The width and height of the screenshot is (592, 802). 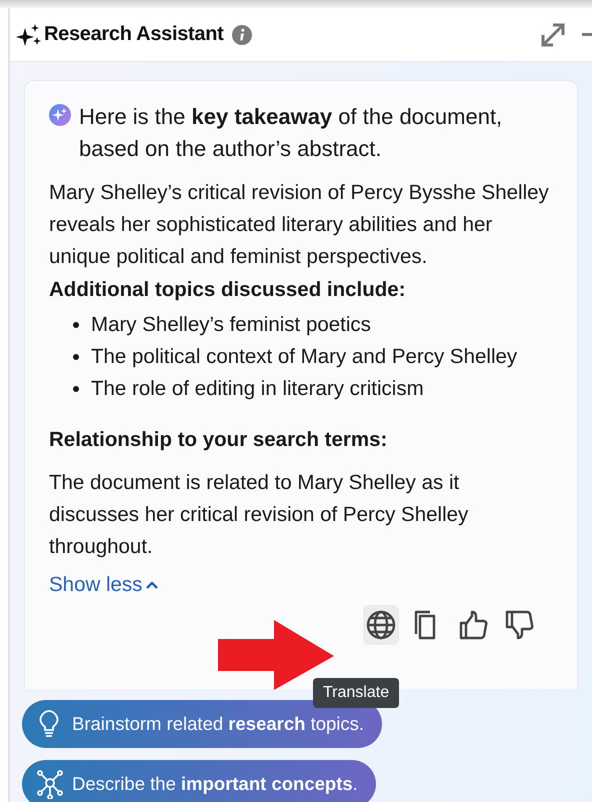 I want to click on relation-text: The document is related to Mary Shelley as it discusses her critical revision of Percy Shelley throughout., so click(x=259, y=515).